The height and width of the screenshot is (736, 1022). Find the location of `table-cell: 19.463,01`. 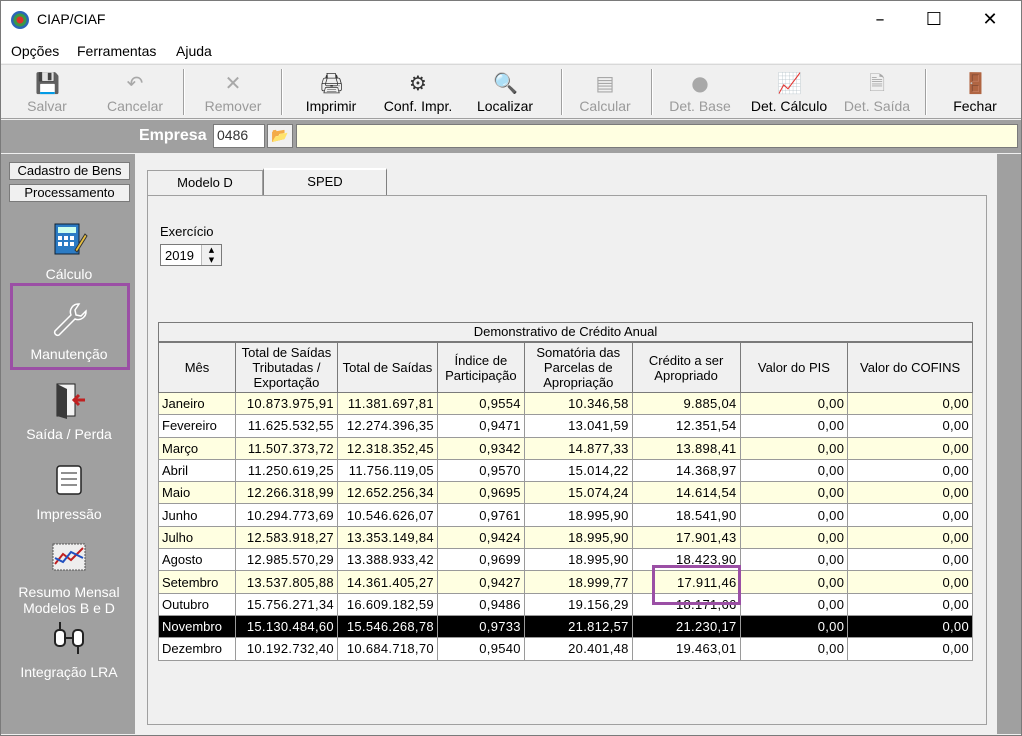

table-cell: 19.463,01 is located at coordinates (686, 649).